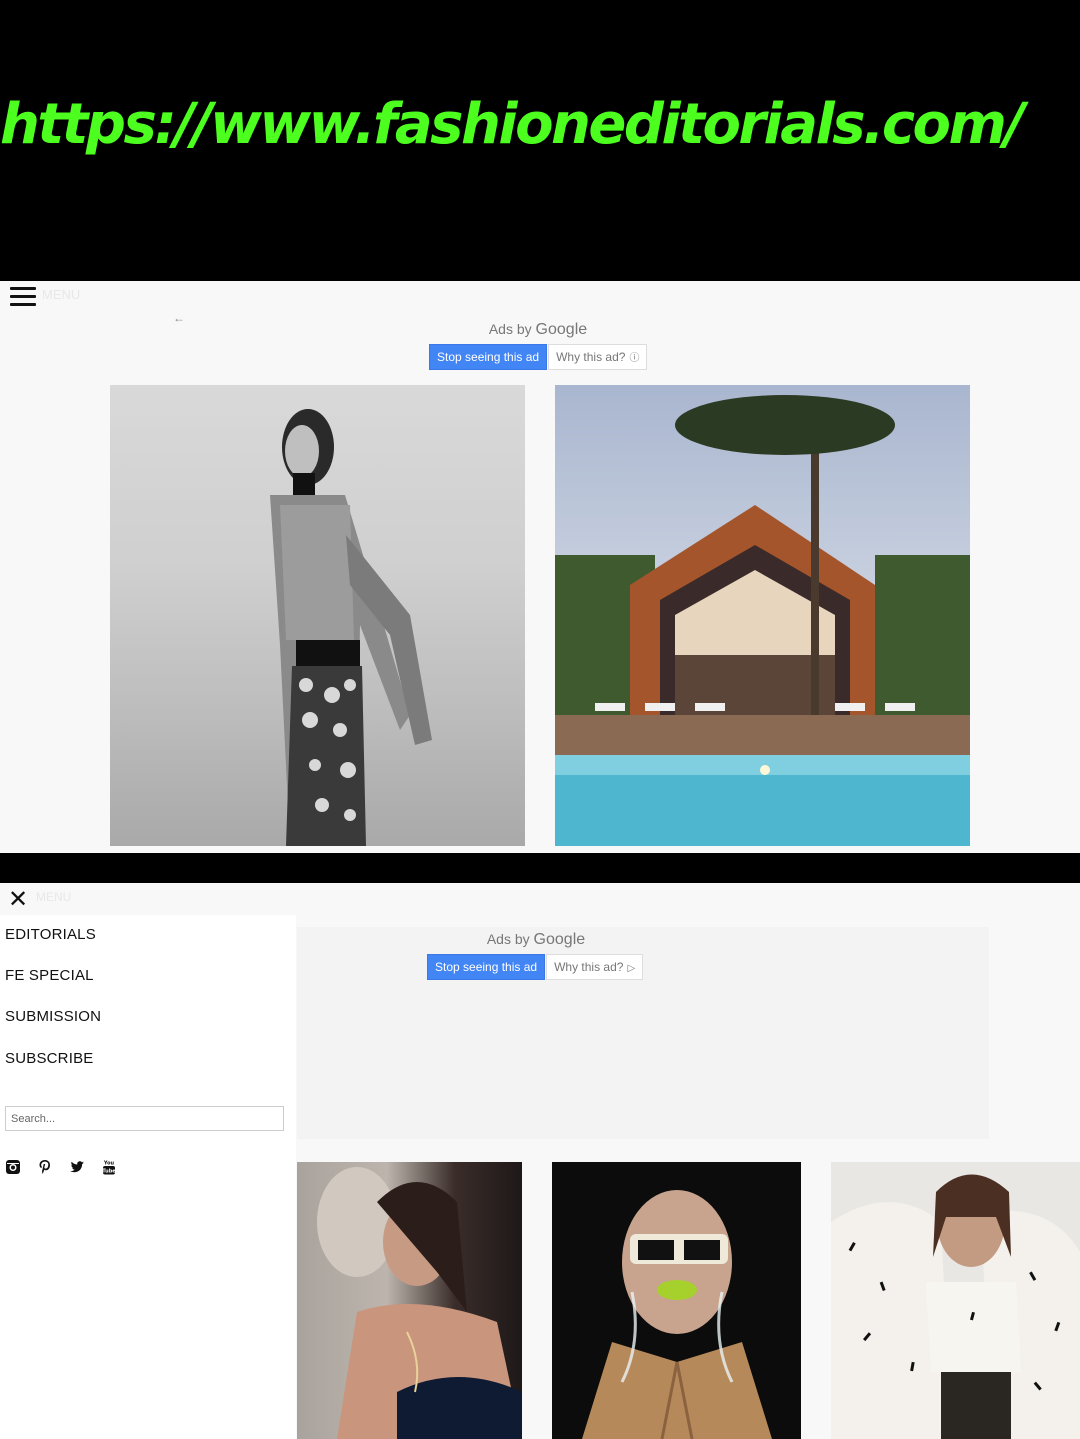 The image size is (1080, 1439). Describe the element at coordinates (50, 934) in the screenshot. I see `nav-editorials: EDITORIALS` at that location.